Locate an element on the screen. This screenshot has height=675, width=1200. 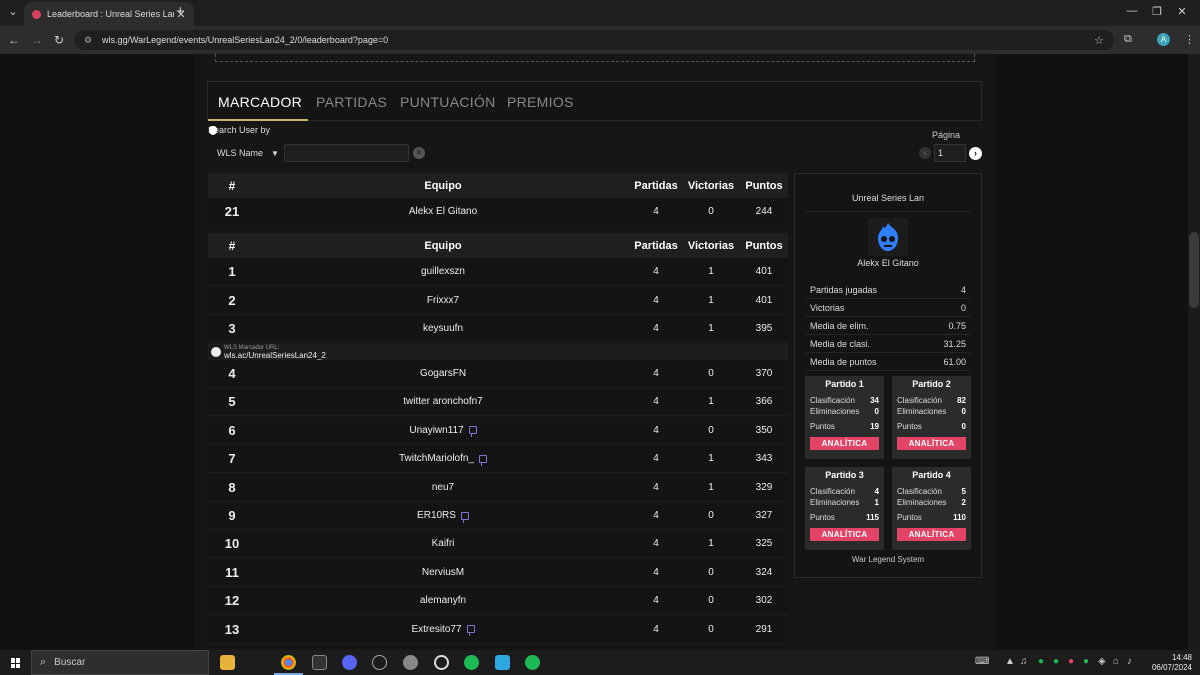
window-close-icon: ✕ is located at coordinates (1182, 11).